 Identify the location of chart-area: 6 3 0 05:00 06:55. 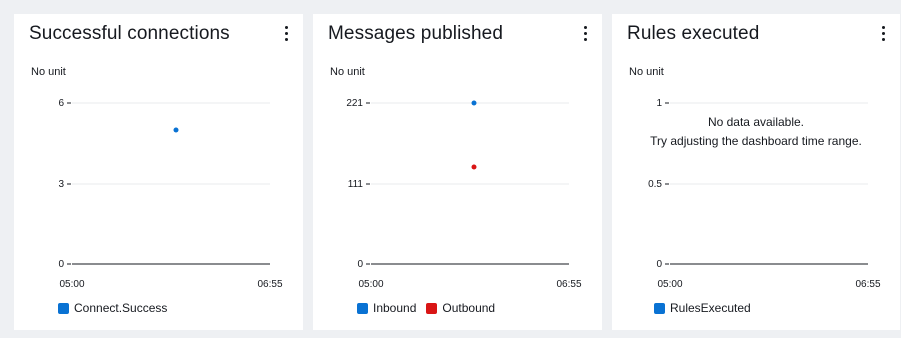
(170, 194).